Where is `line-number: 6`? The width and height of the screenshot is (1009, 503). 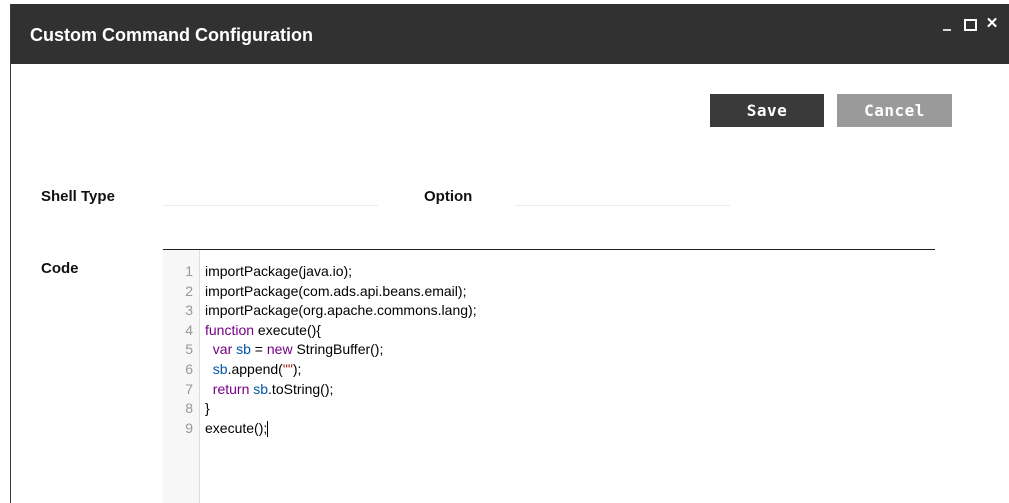
line-number: 6 is located at coordinates (189, 368).